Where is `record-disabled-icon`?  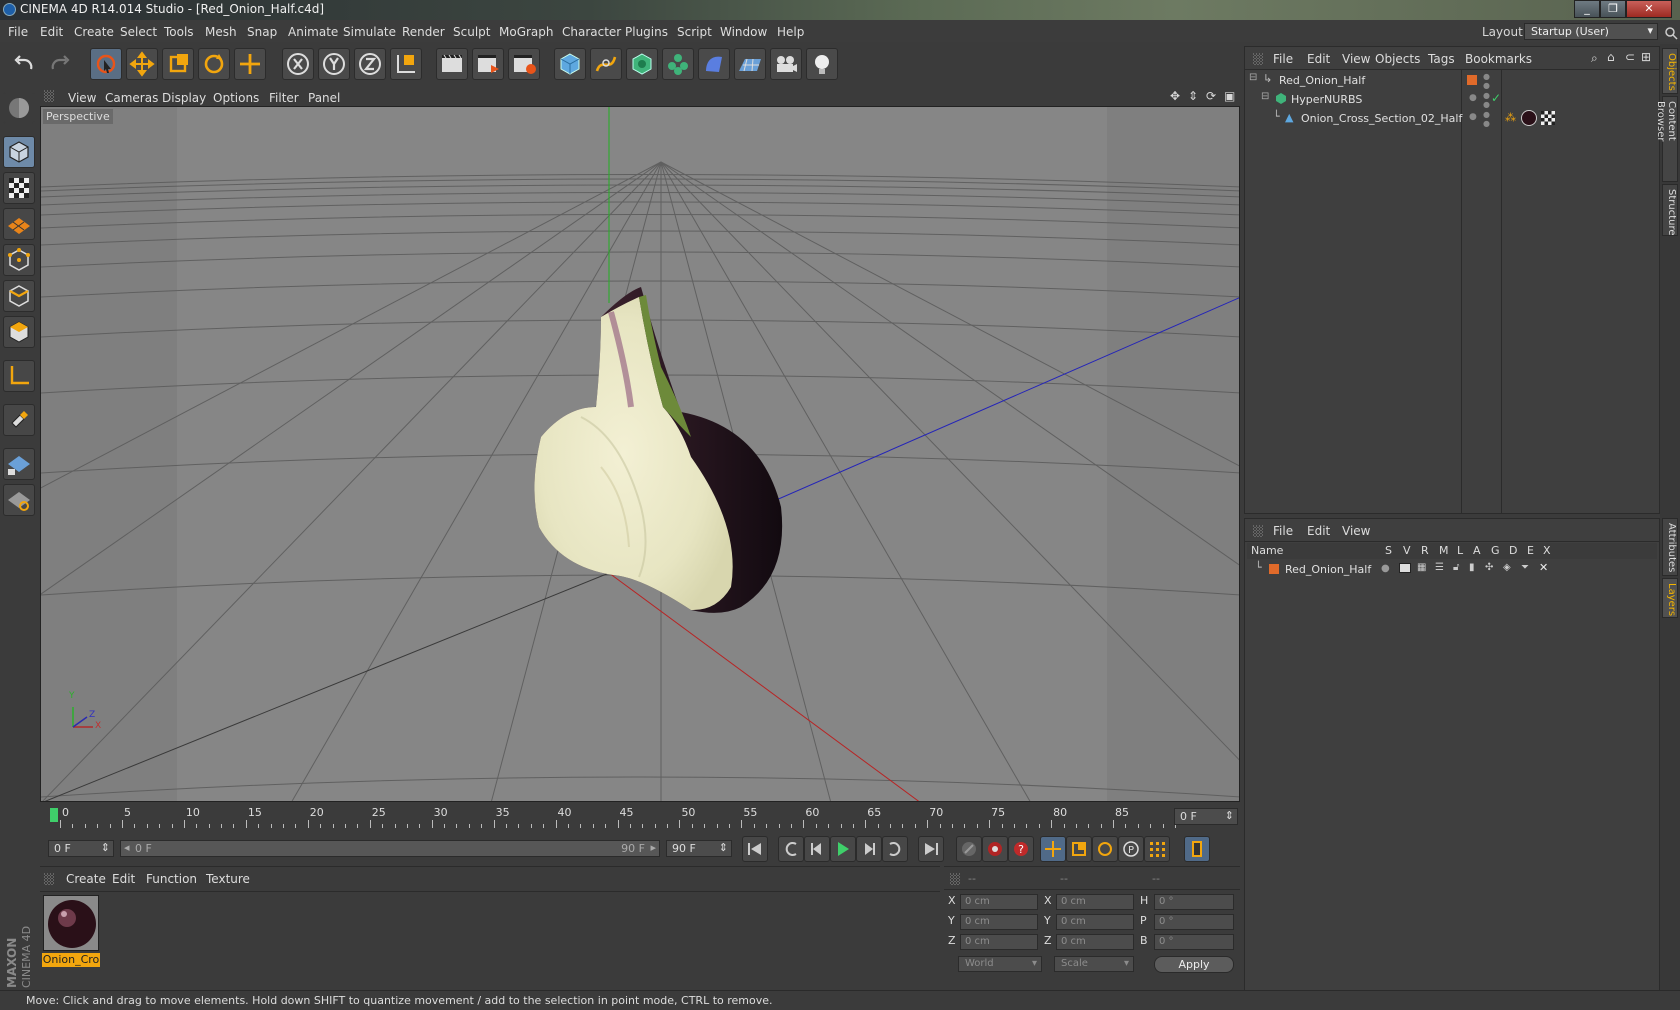
record-disabled-icon is located at coordinates (969, 849).